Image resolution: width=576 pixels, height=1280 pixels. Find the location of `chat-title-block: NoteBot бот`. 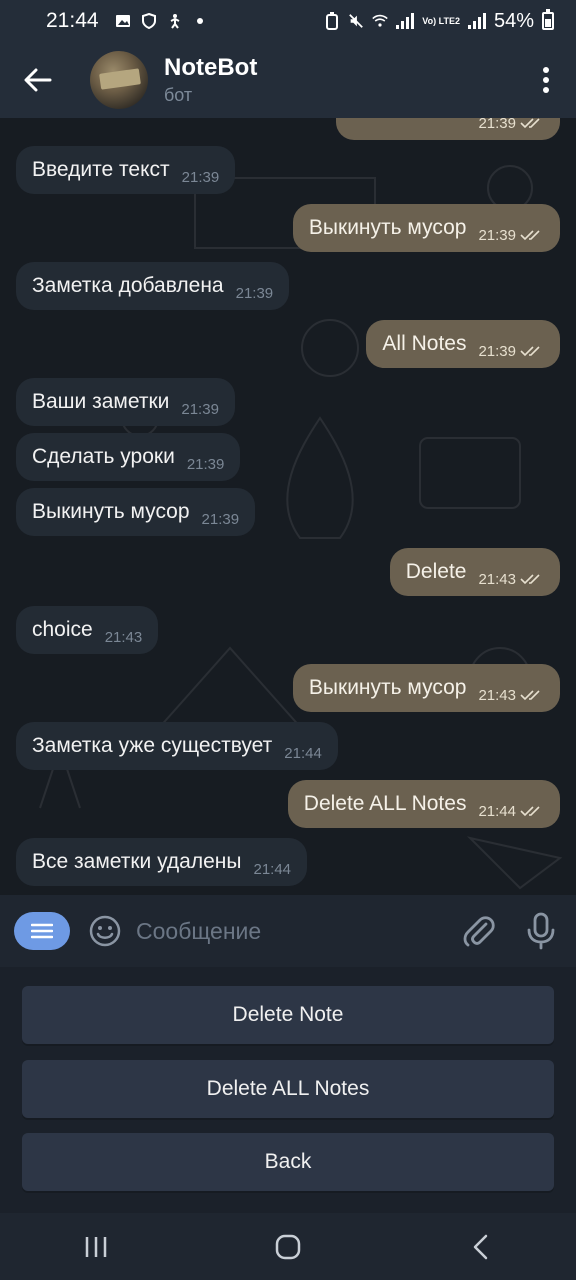

chat-title-block: NoteBot бот is located at coordinates (210, 80).